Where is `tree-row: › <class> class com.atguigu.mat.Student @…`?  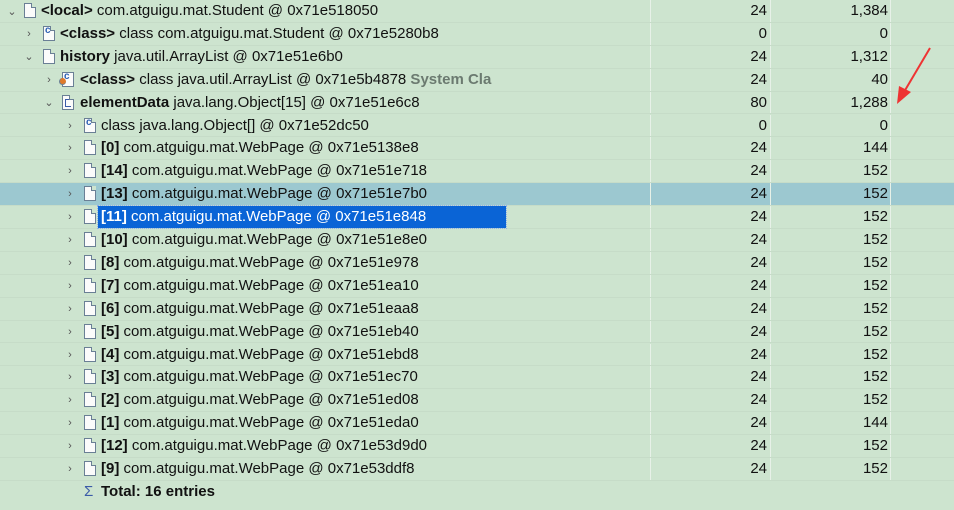 tree-row: › <class> class com.atguigu.mat.Student @… is located at coordinates (477, 34).